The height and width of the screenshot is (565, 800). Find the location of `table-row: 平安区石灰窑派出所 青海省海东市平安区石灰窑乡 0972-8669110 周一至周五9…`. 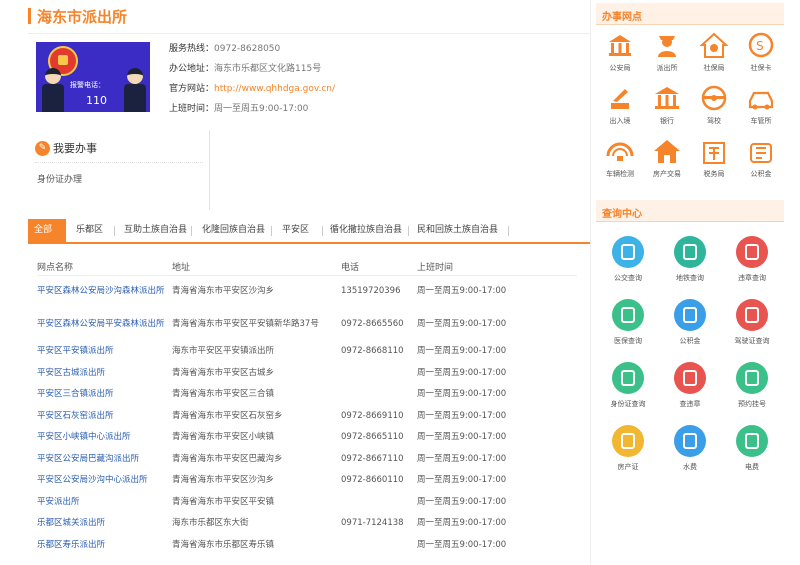

table-row: 平安区石灰窑派出所 青海省海东市平安区石灰窑乡 0972-8669110 周一至周五9… is located at coordinates (307, 417).